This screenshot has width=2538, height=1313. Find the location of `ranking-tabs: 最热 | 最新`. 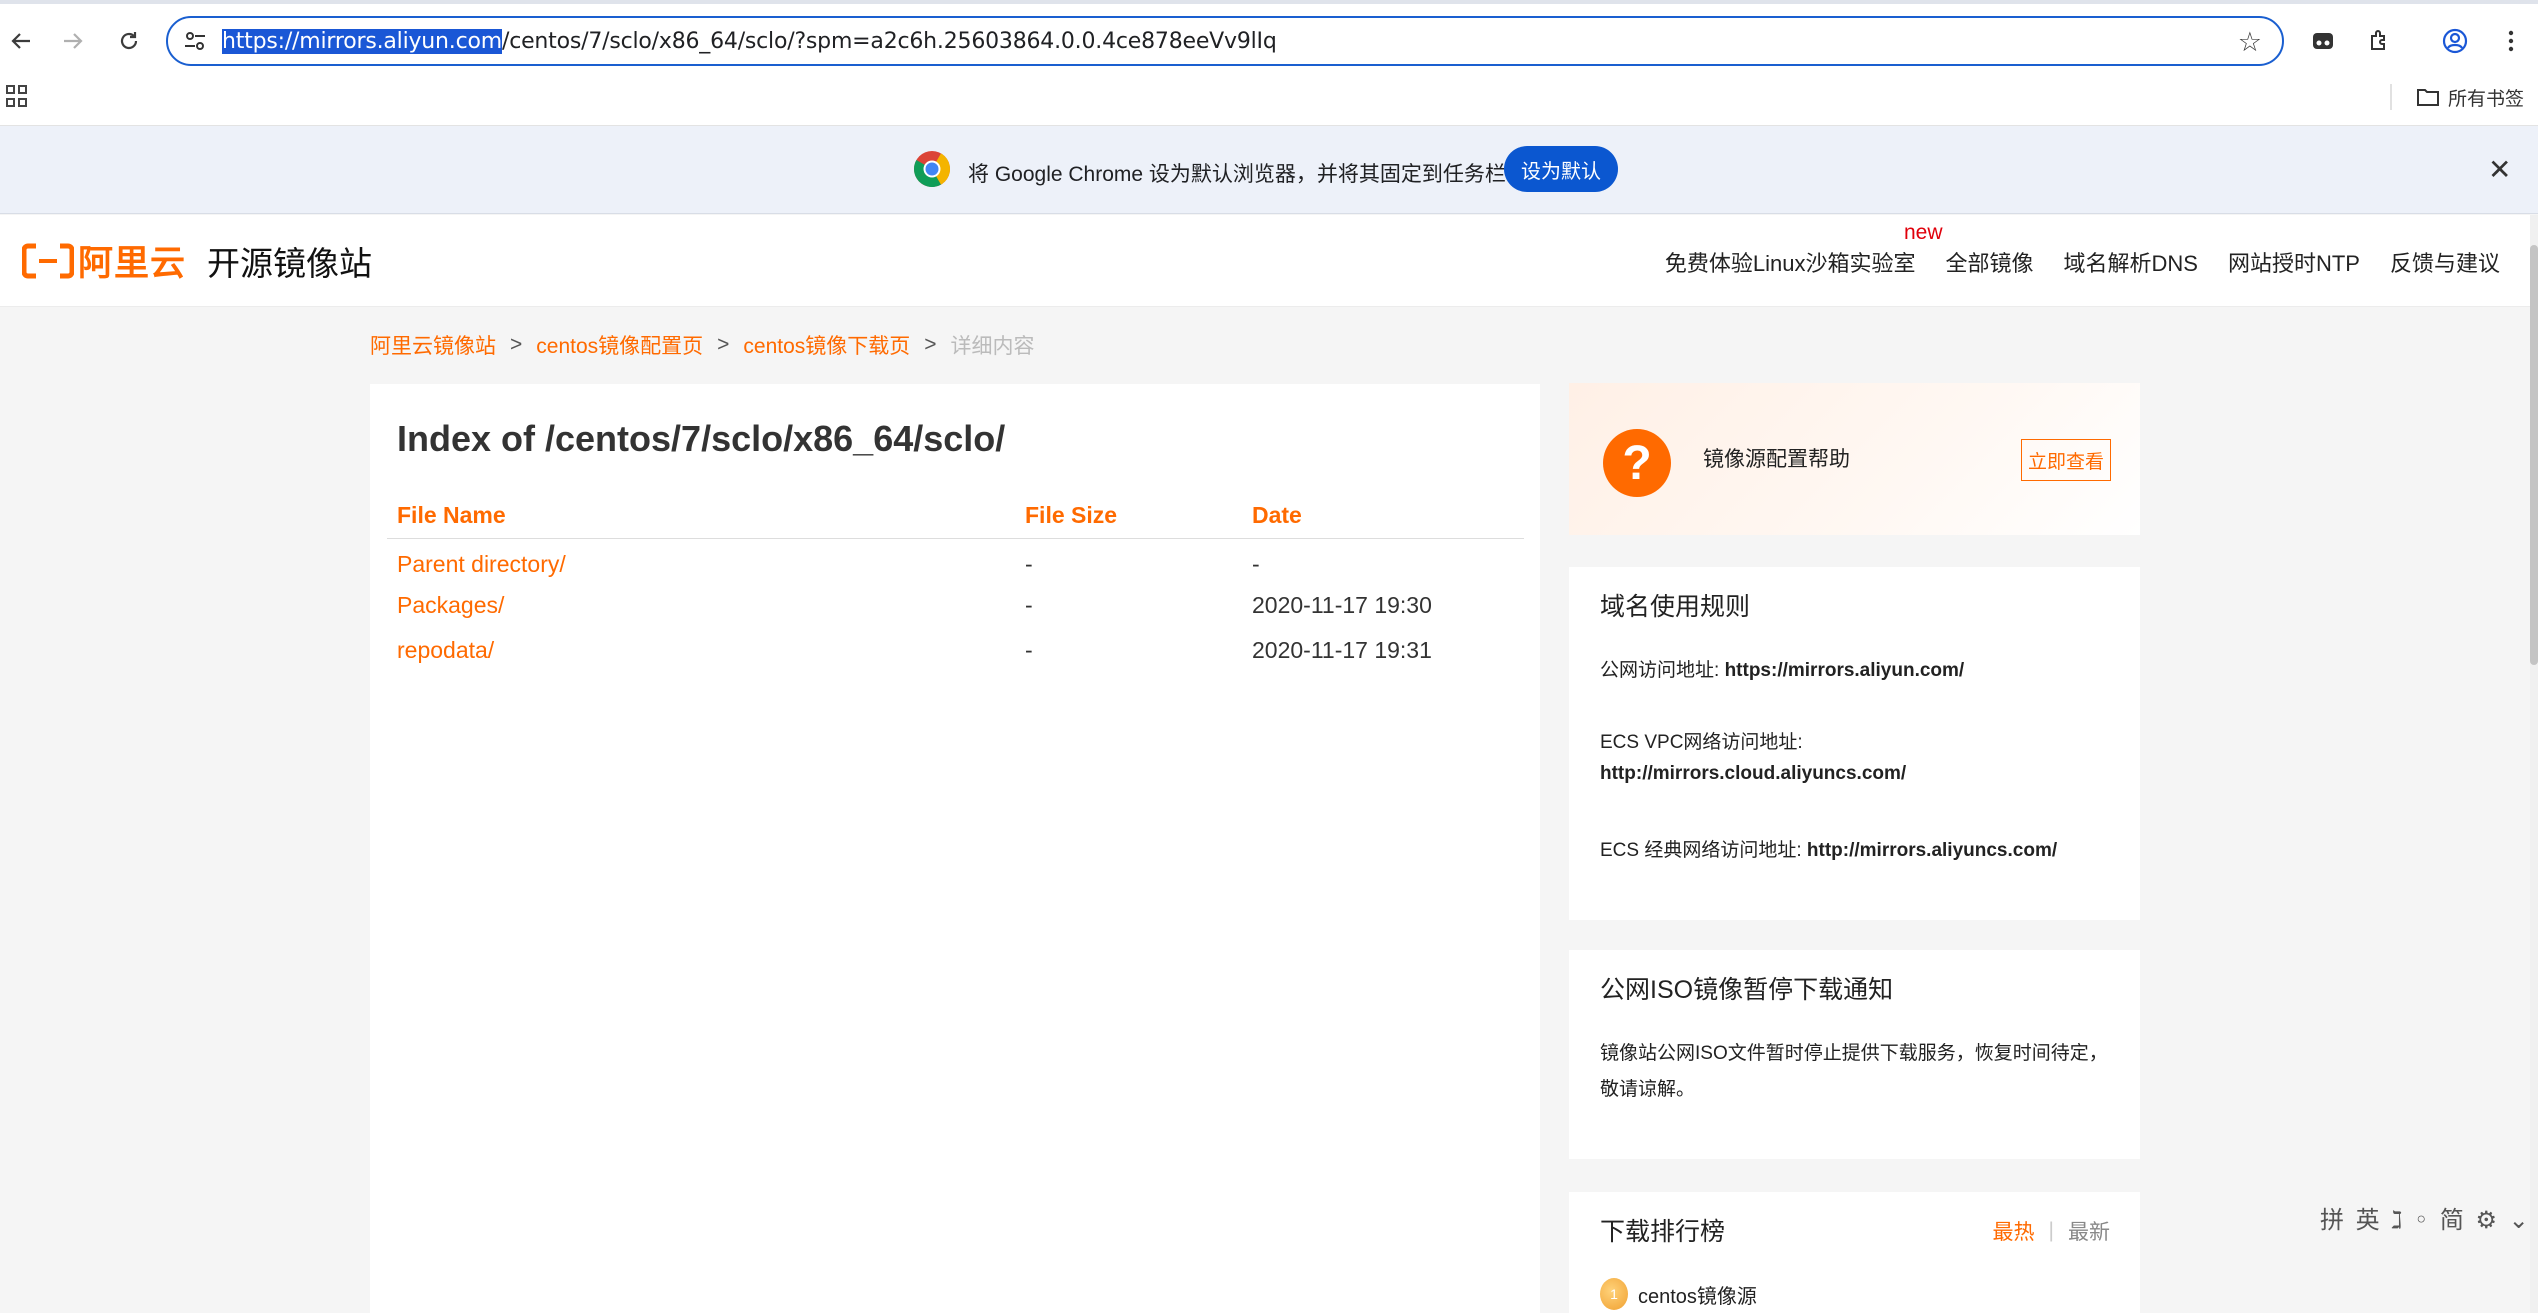

ranking-tabs: 最热 | 最新 is located at coordinates (2051, 1231).